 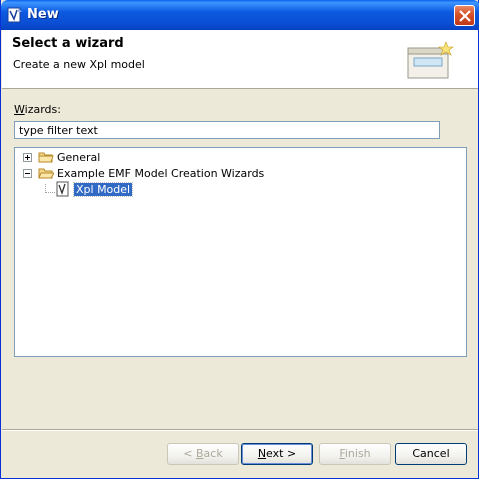 What do you see at coordinates (200, 453) in the screenshot?
I see `back-button-accel: B` at bounding box center [200, 453].